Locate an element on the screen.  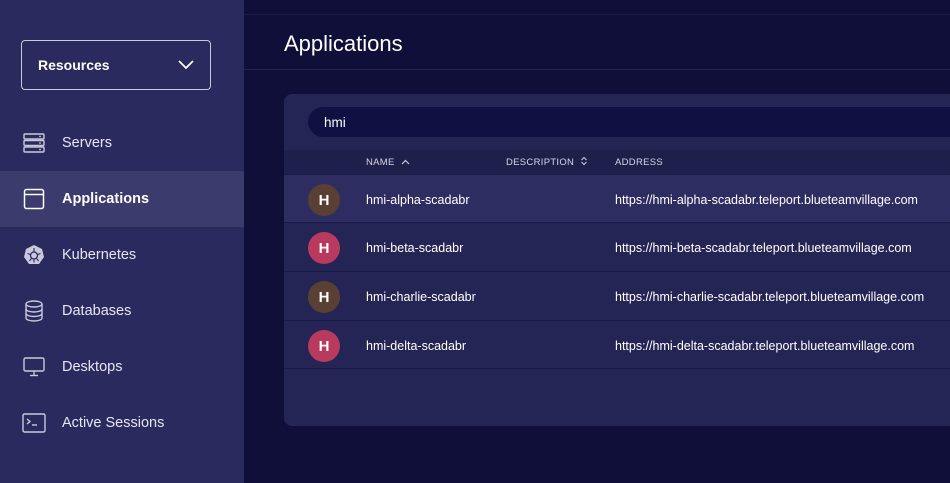
column-header-name: NAME is located at coordinates (388, 162).